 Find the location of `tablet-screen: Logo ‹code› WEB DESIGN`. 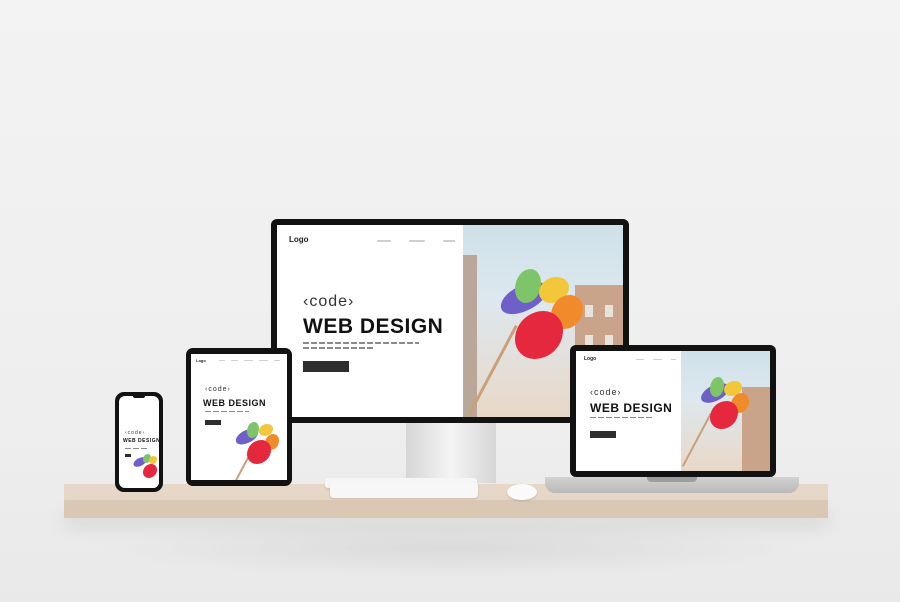

tablet-screen: Logo ‹code› WEB DESIGN is located at coordinates (239, 417).